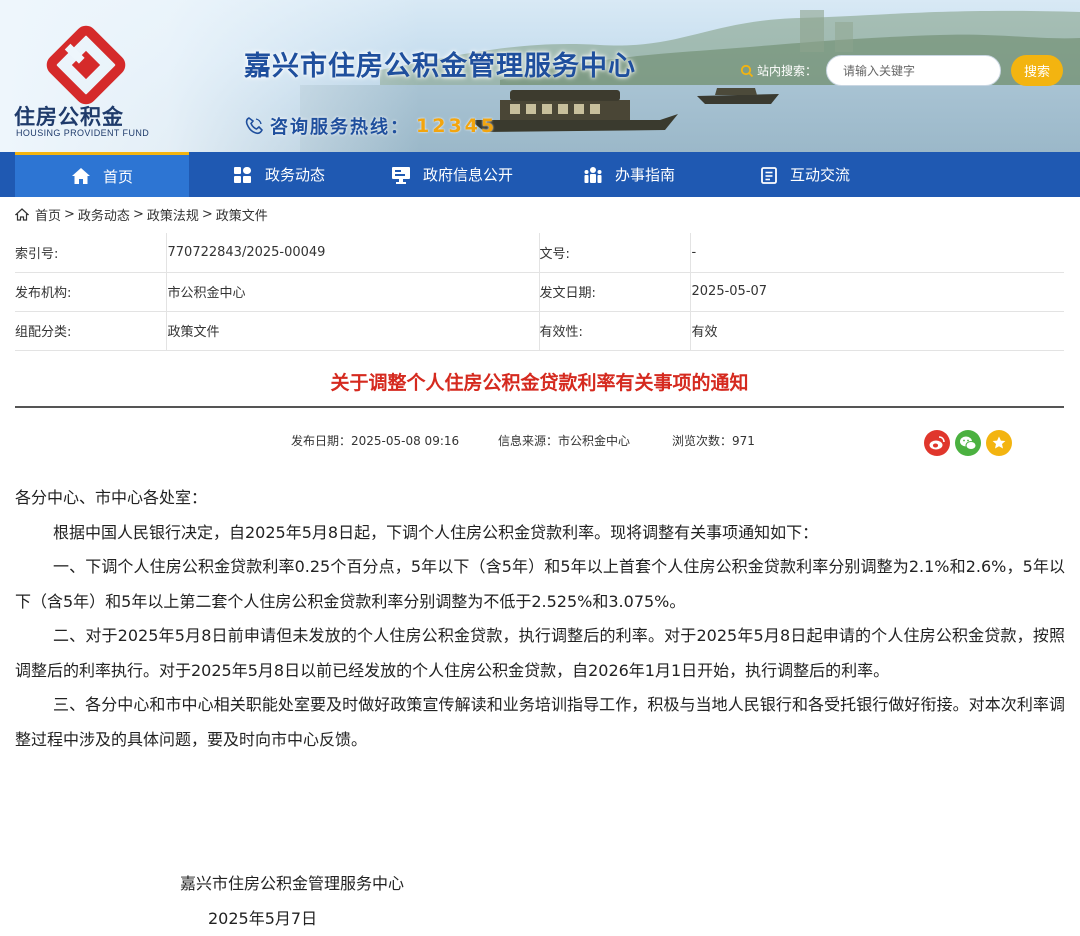 The width and height of the screenshot is (1080, 936). I want to click on share-favorite-button, so click(999, 443).